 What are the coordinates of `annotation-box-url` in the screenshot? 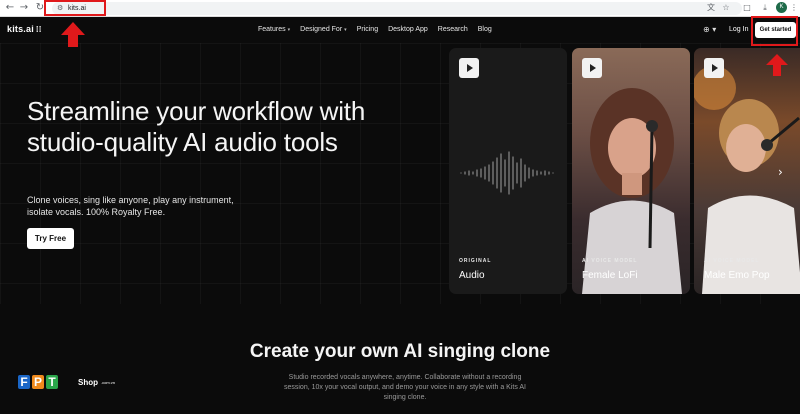 It's located at (75, 8).